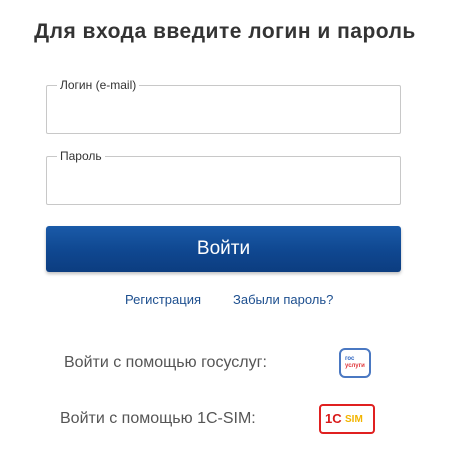 This screenshot has height=449, width=450. I want to click on login-field: Логин (e-mail), so click(223, 106).